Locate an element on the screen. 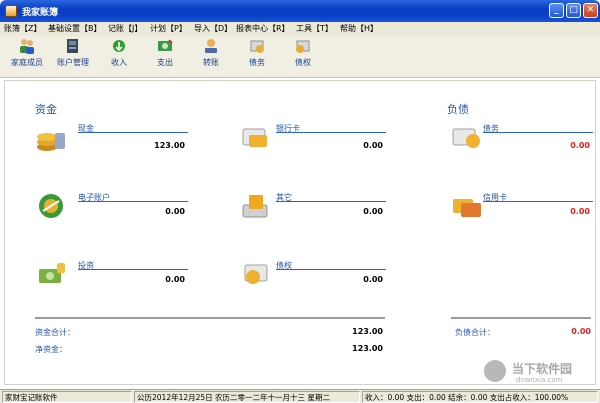 This screenshot has width=600, height=403. download-arrow-icon is located at coordinates (495, 371).